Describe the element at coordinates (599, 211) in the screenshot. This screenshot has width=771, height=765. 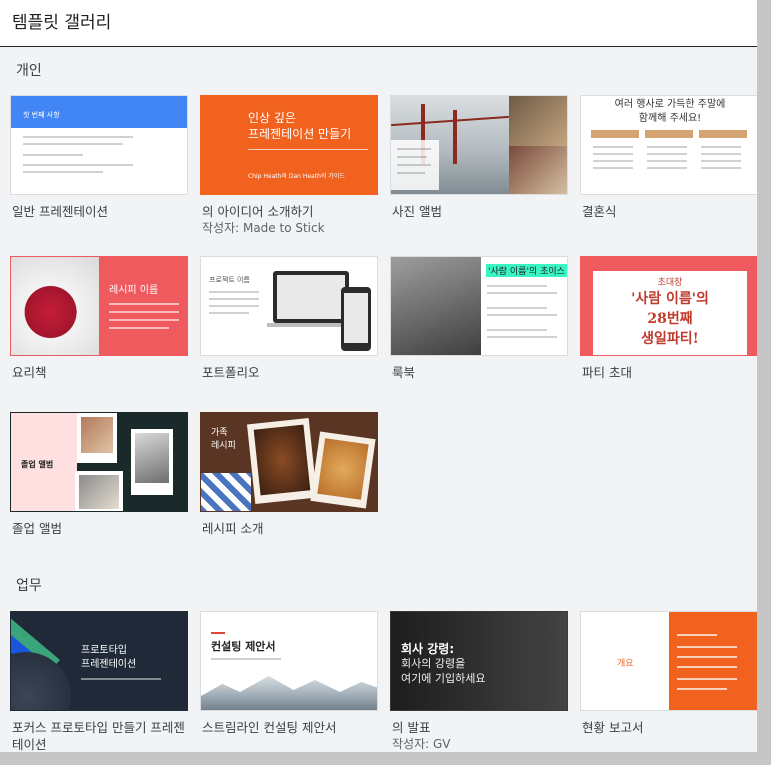
I see `template-label: 결혼식` at that location.